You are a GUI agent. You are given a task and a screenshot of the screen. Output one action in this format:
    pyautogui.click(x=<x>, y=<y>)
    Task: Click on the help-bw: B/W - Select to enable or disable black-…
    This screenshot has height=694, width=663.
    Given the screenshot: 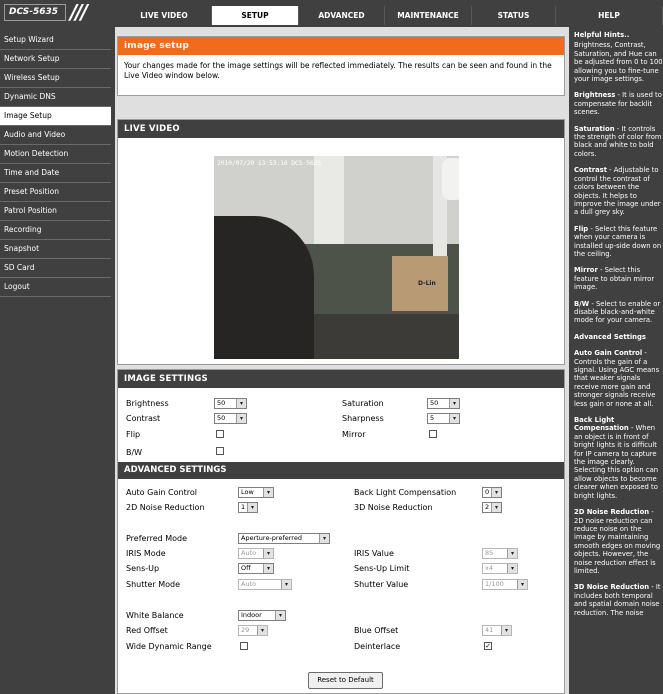 What is the action you would take?
    pyautogui.click(x=617, y=312)
    